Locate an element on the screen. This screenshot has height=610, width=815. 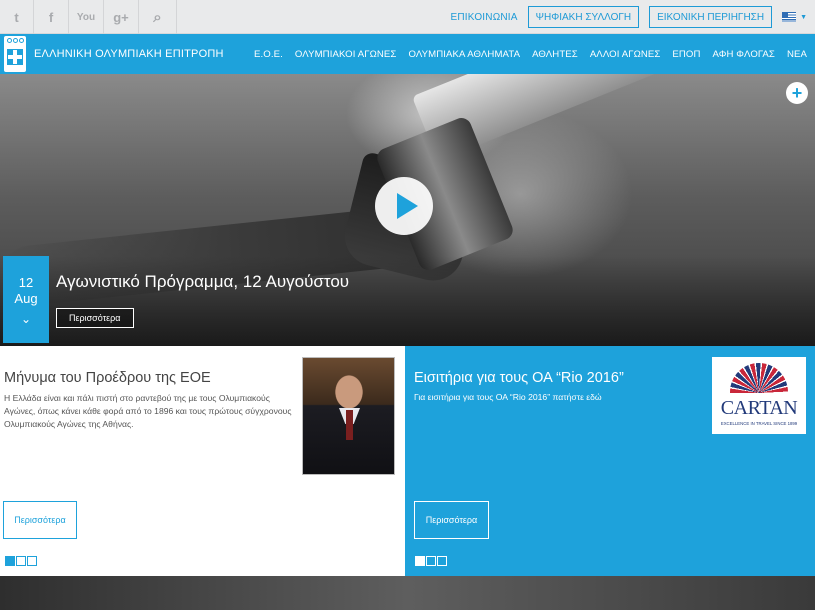
nav-item-other-games: ΑΛΛΟΙ ΑΓΩΝΕΣ is located at coordinates (625, 54).